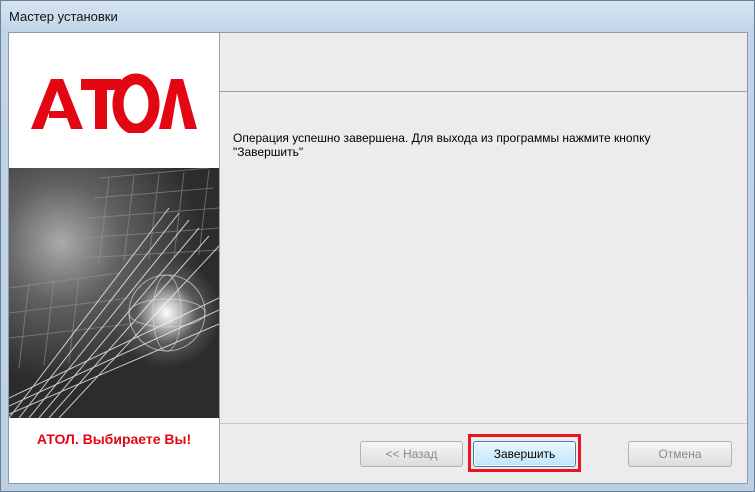 This screenshot has width=755, height=492. Describe the element at coordinates (114, 293) in the screenshot. I see `keyboard-globe-image` at that location.